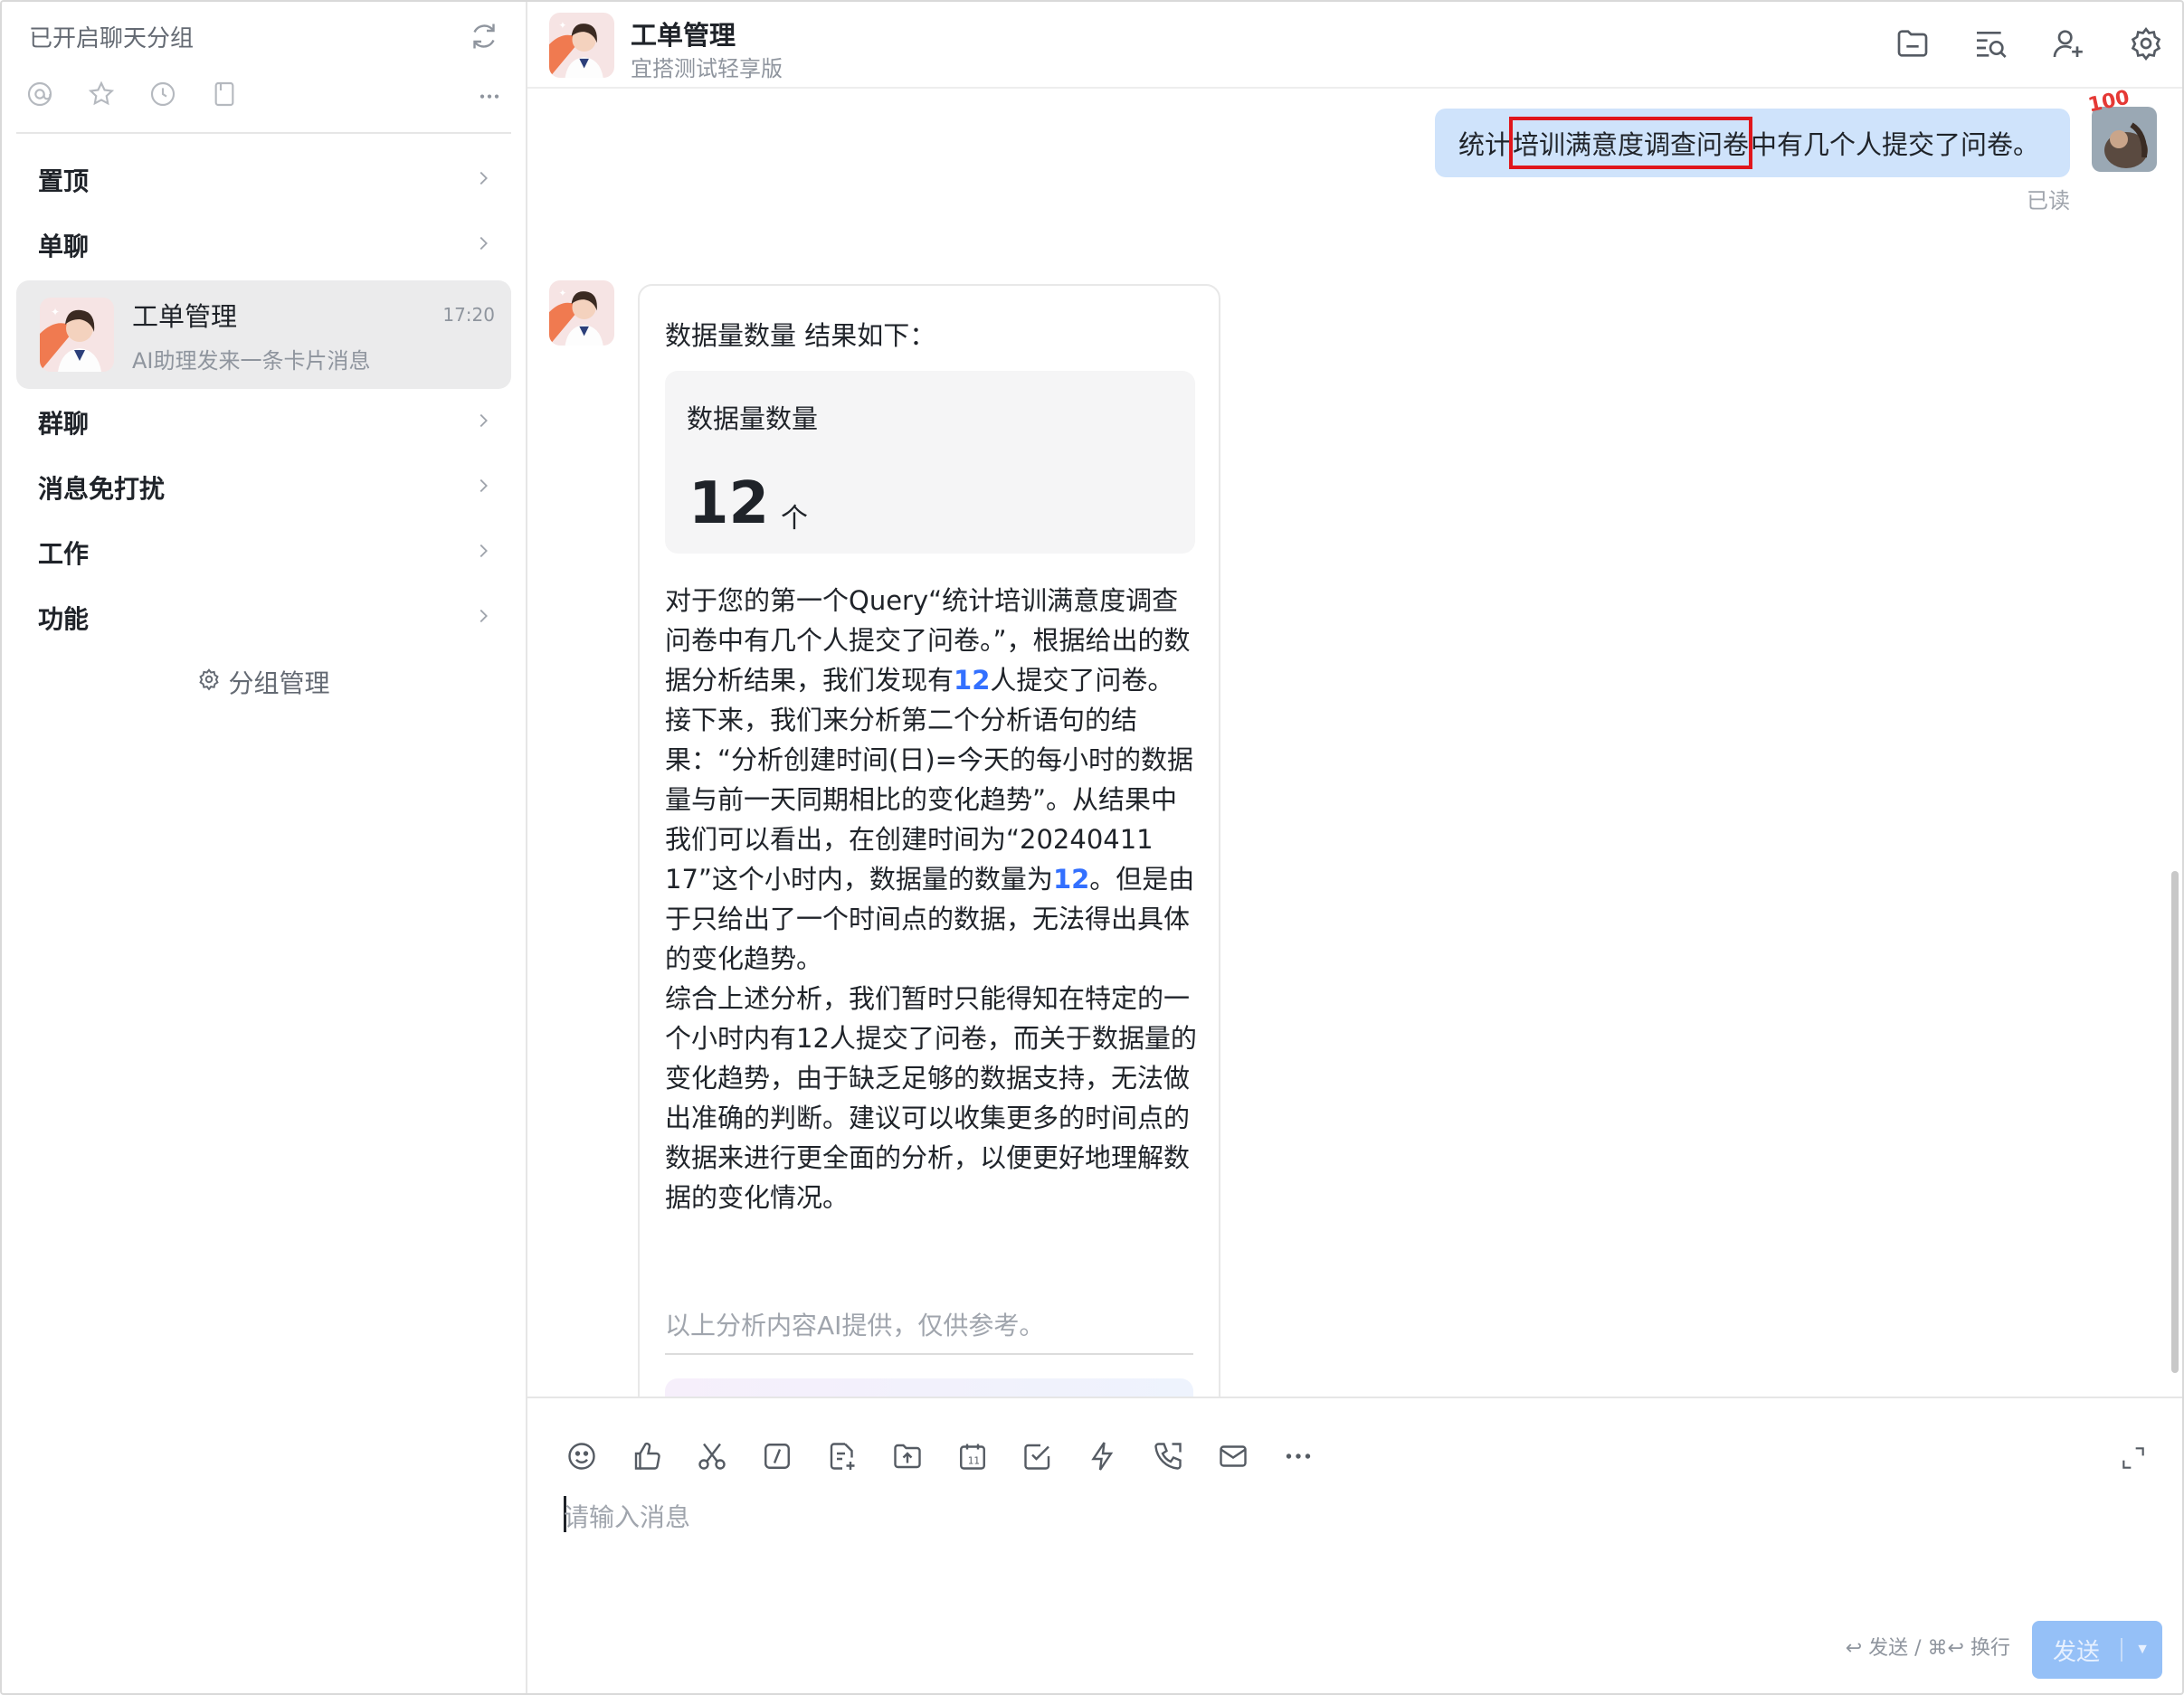 This screenshot has height=1695, width=2184. I want to click on expand-icon, so click(2133, 1460).